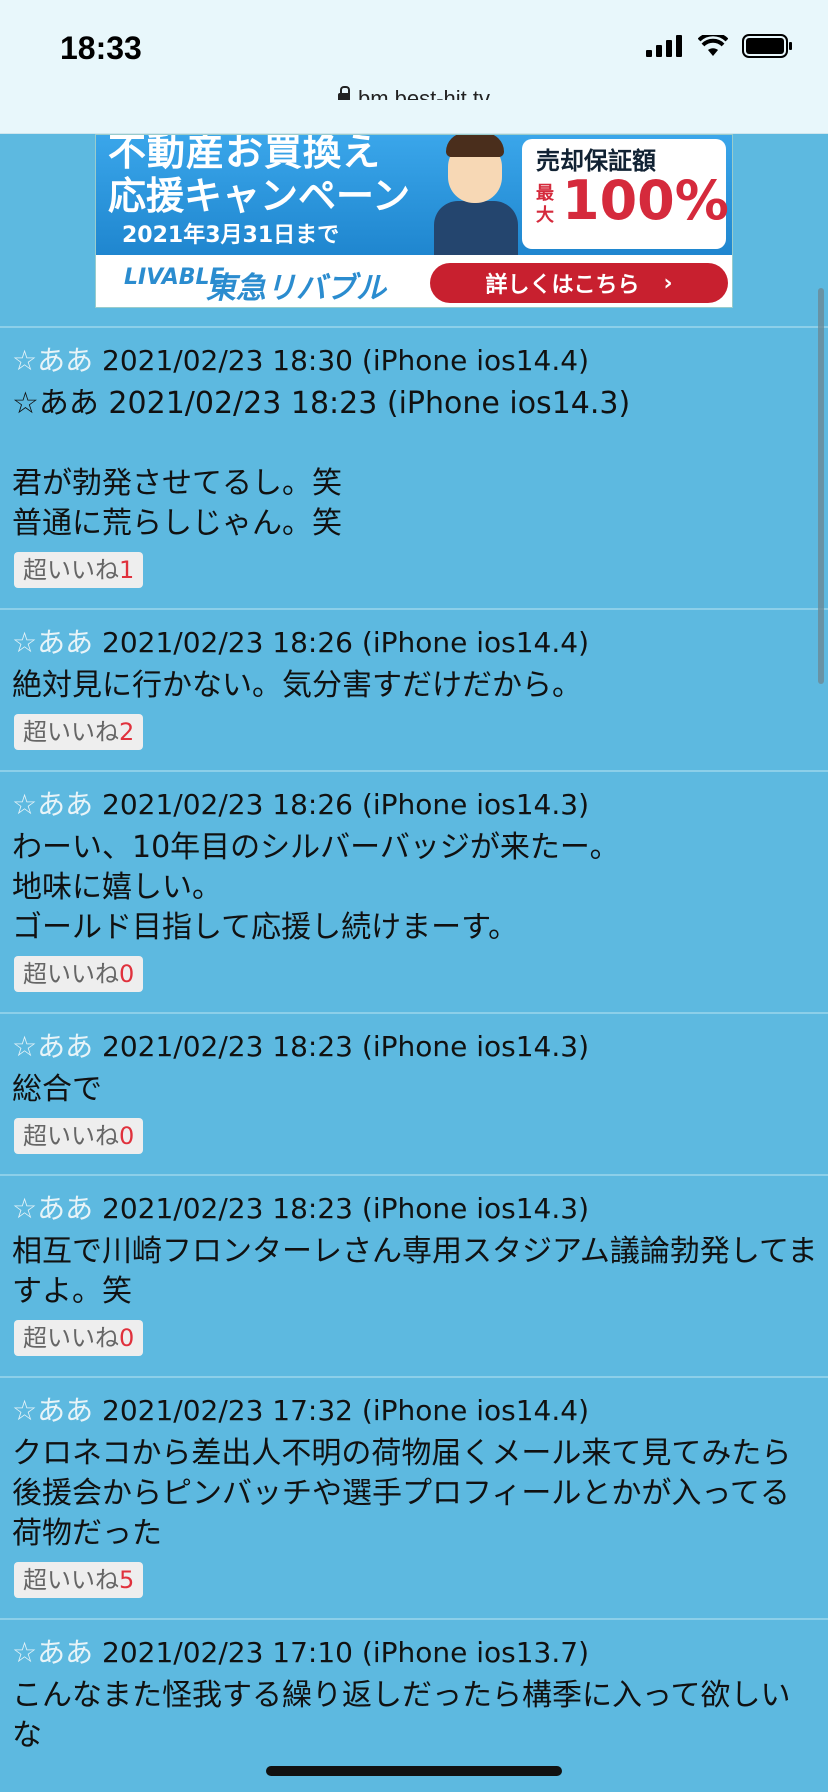  I want to click on scrollbar, so click(821, 486).